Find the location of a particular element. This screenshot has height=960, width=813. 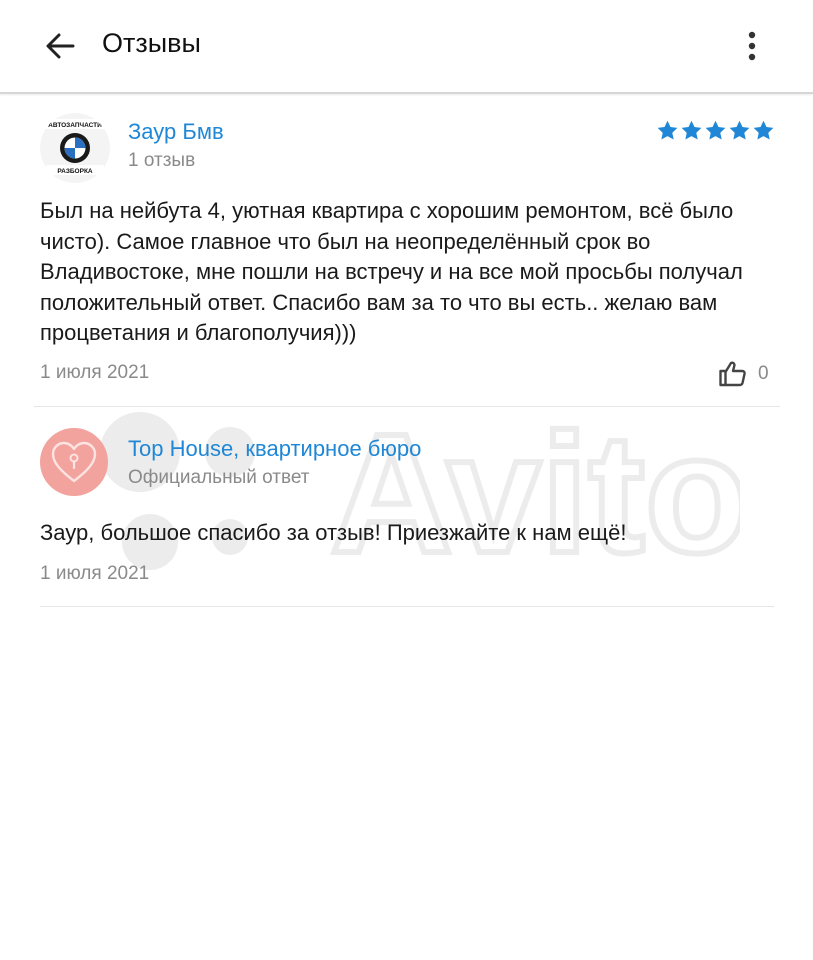

rating-stars is located at coordinates (715, 130).